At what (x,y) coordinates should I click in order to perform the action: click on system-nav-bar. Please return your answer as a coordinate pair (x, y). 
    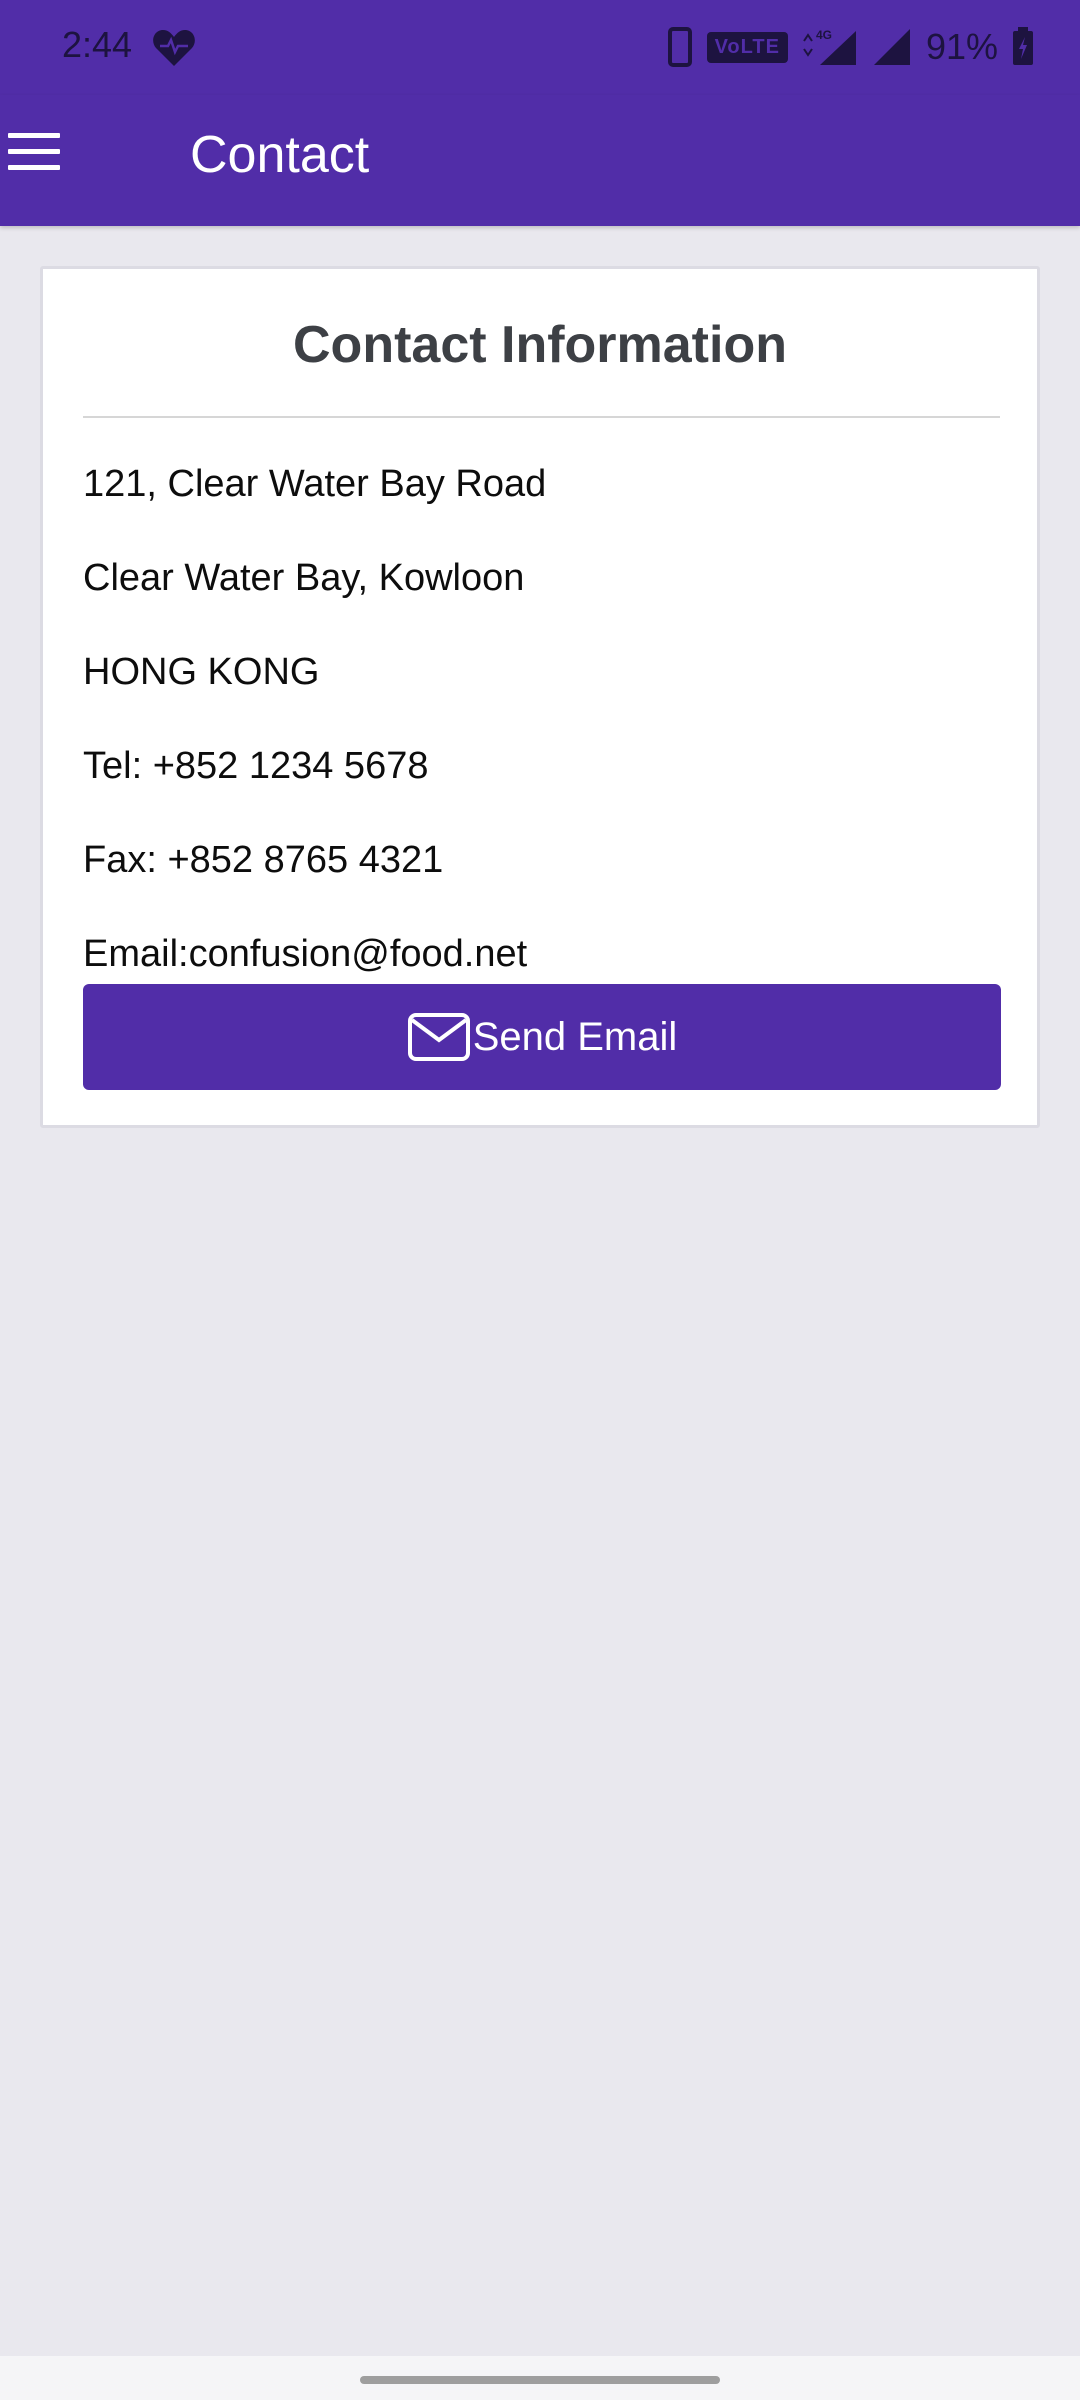
    Looking at the image, I should click on (540, 2378).